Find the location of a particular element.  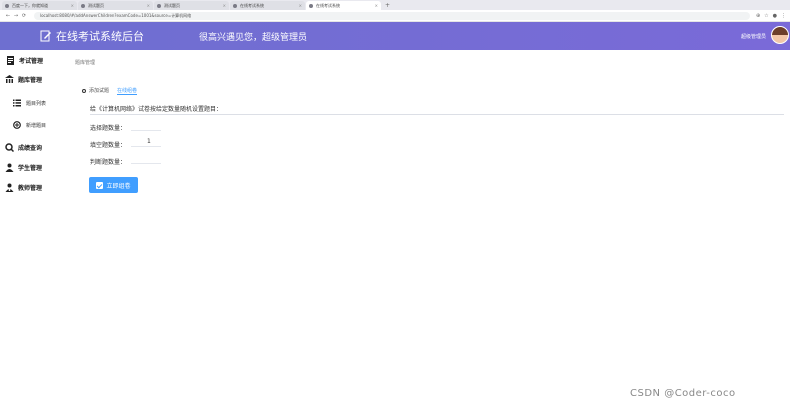

browser-tabbar: 百度一下，你就知道 × 测试题页 × 测试题页 × 在线考试系统 × 在线考试系统 × + is located at coordinates (395, 5).